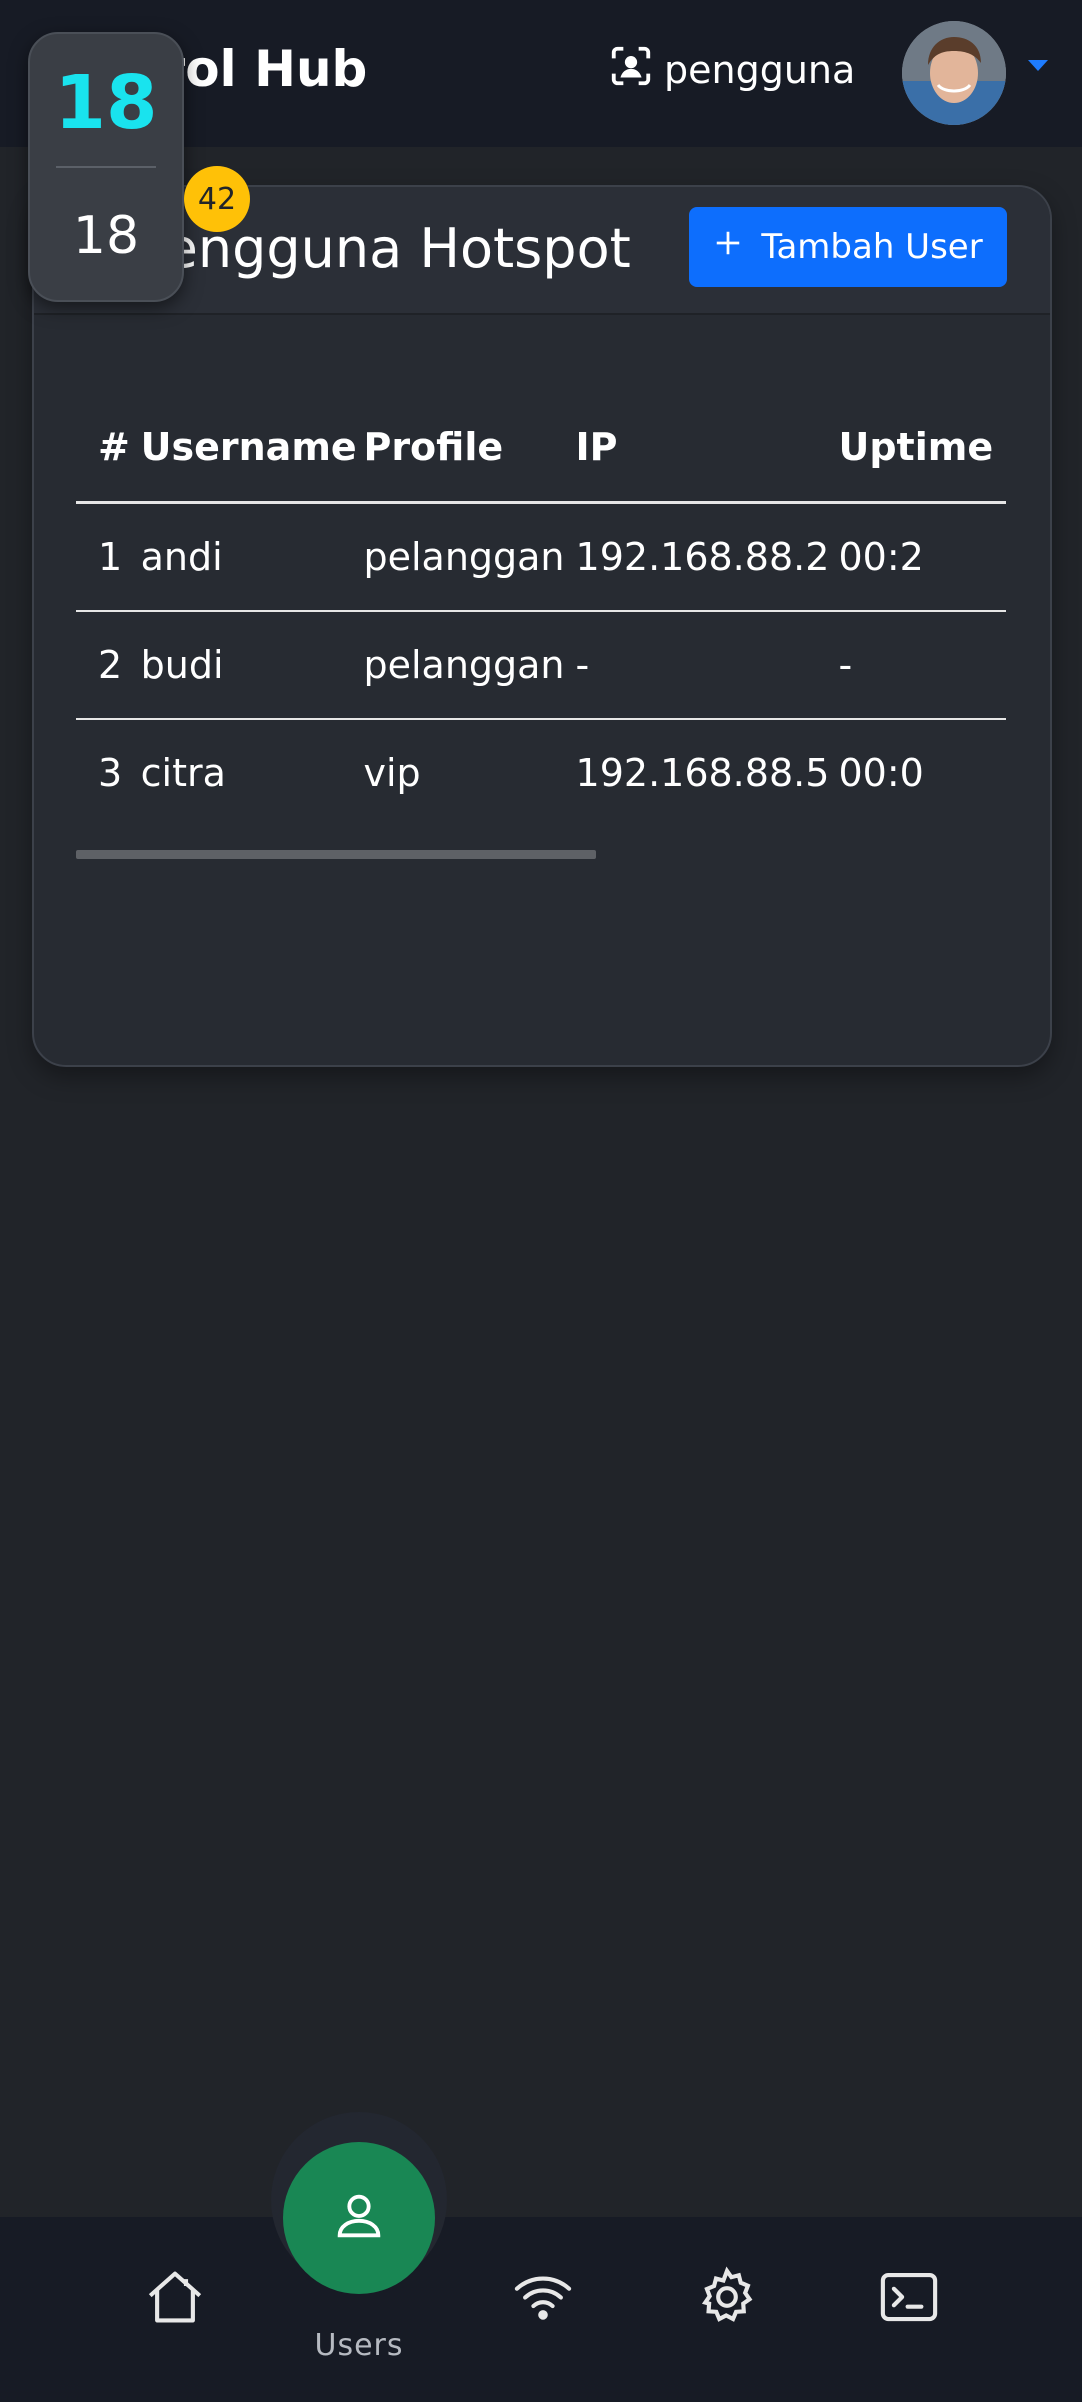 This screenshot has height=2402, width=1082. What do you see at coordinates (252, 557) in the screenshot?
I see `table-cell: andi` at bounding box center [252, 557].